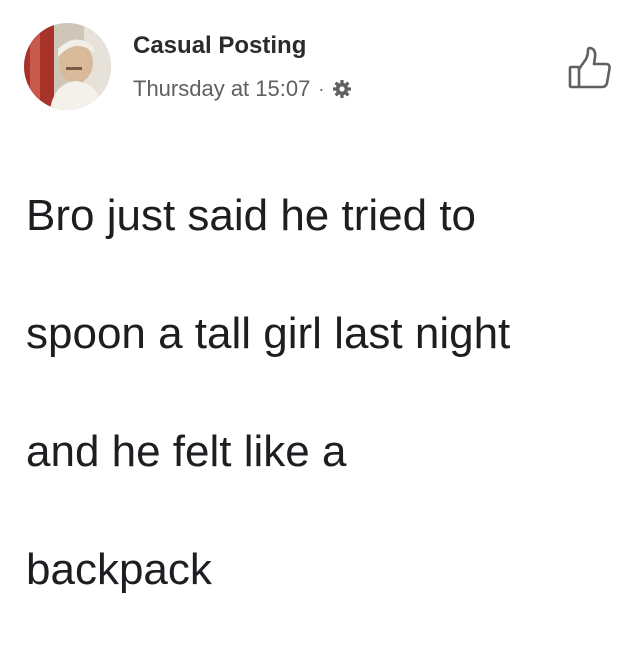  Describe the element at coordinates (219, 46) in the screenshot. I see `author-name: Casual Posting` at that location.